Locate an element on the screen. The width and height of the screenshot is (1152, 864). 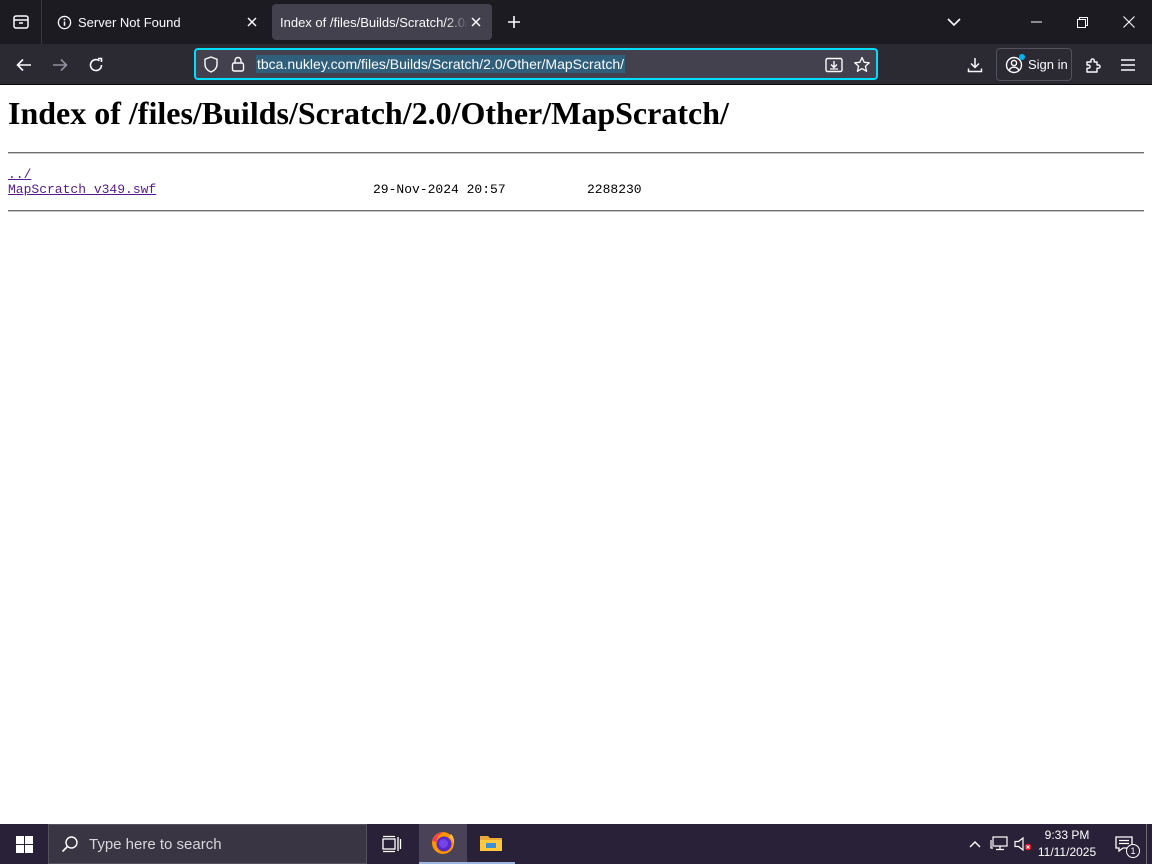
task-view-icon is located at coordinates (392, 844).